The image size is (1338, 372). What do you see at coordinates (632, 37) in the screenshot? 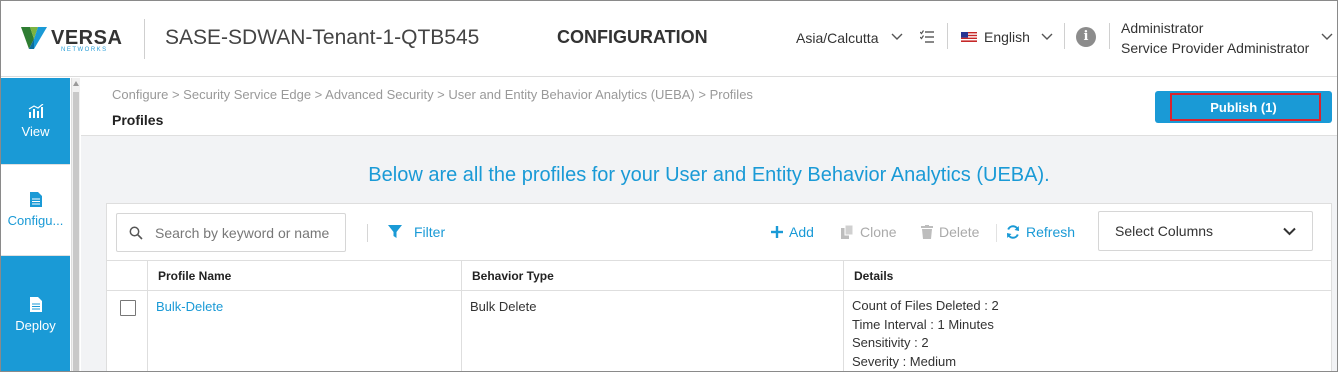
I see `section-title: CONFIGURATION` at bounding box center [632, 37].